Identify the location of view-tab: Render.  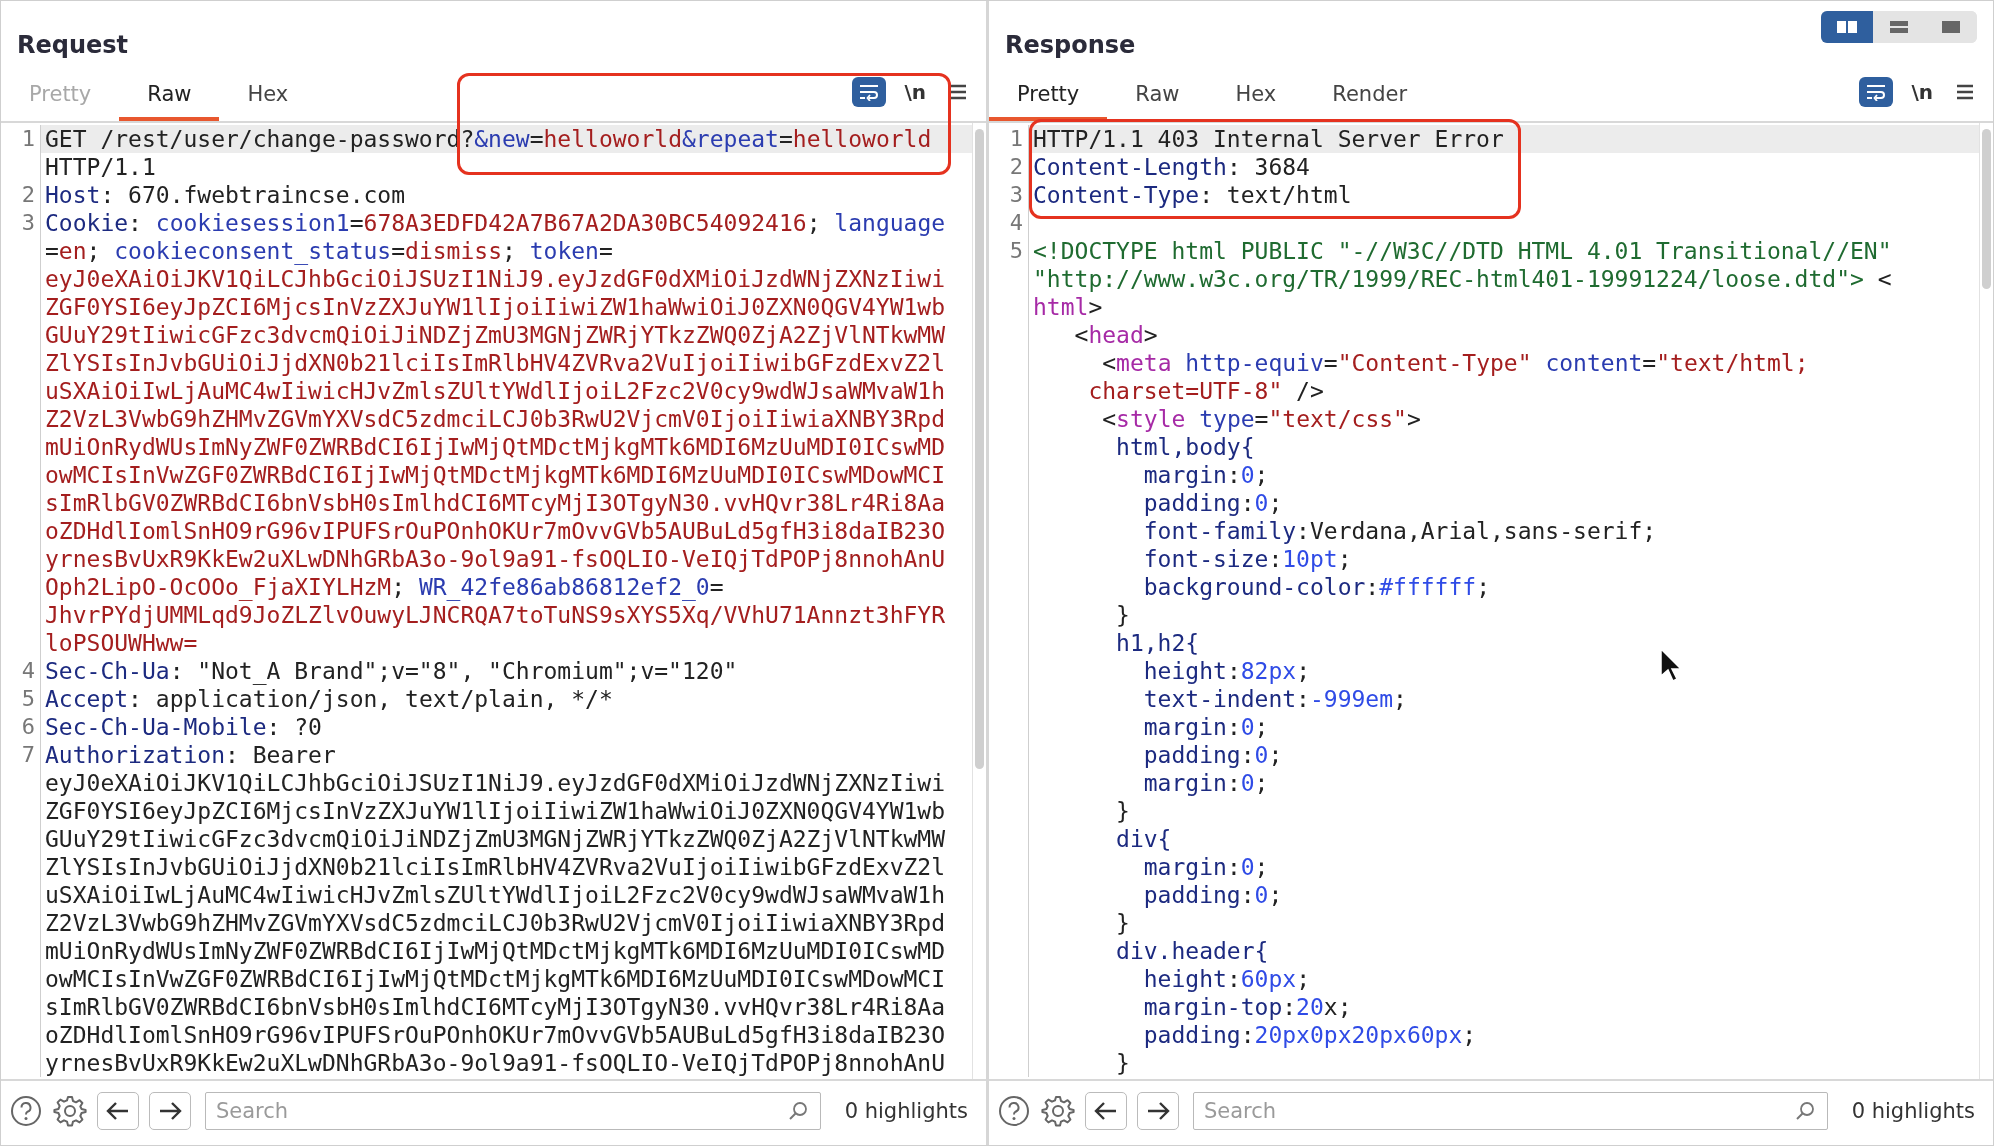
(1370, 93).